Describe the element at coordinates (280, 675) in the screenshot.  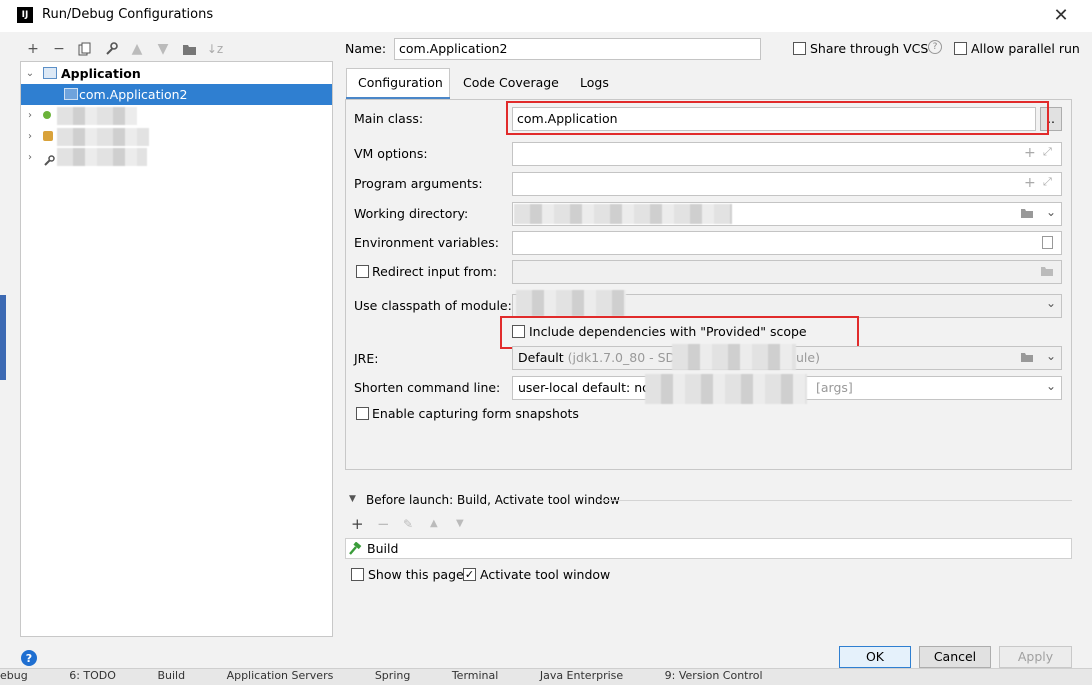
I see `background-tab: Application Servers` at that location.